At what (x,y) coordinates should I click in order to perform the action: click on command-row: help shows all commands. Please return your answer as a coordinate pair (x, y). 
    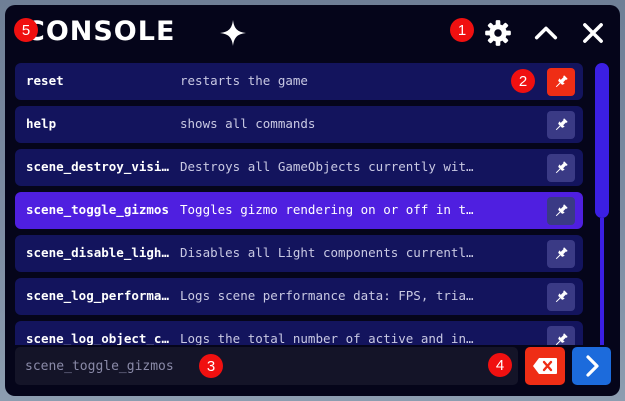
    Looking at the image, I should click on (299, 124).